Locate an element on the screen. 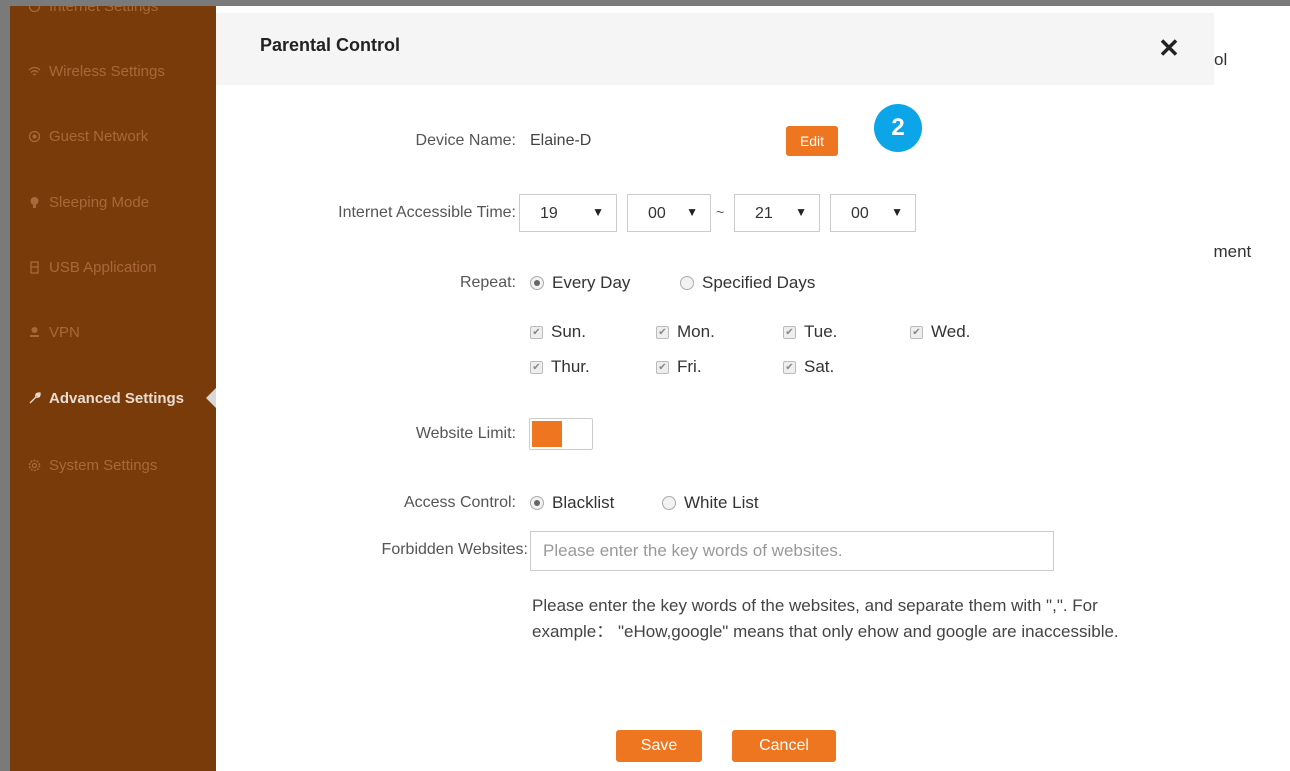  sidebar-item-advanced-settings: Advanced Settings is located at coordinates (106, 398).